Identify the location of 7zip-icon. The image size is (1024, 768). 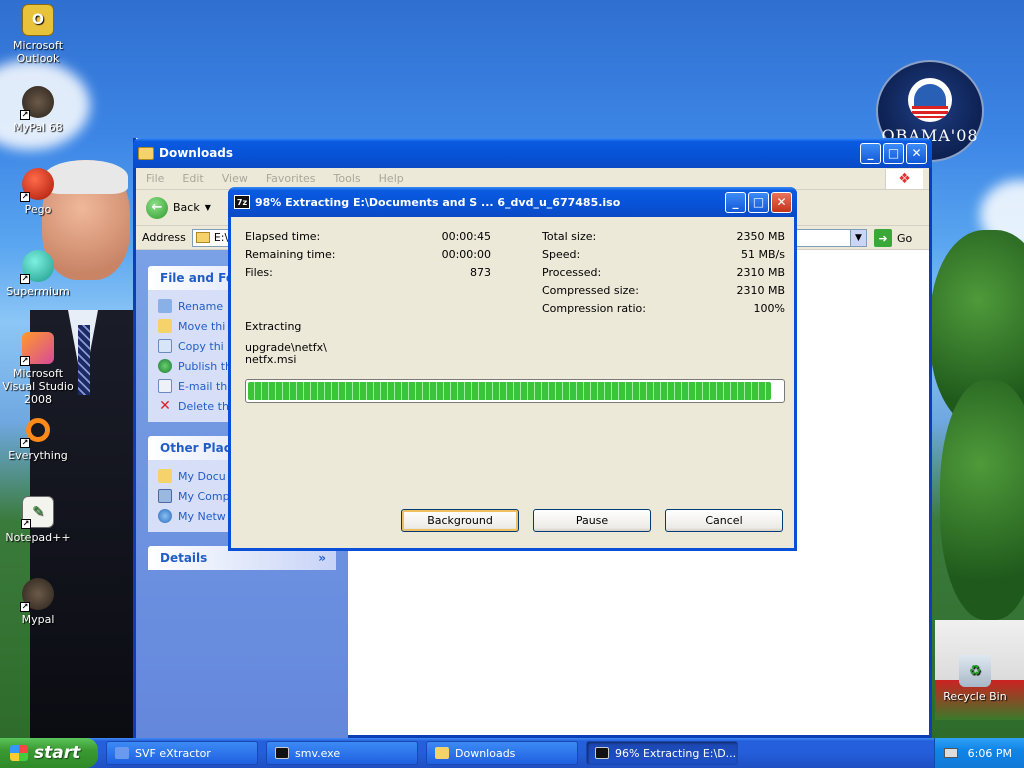
(602, 753).